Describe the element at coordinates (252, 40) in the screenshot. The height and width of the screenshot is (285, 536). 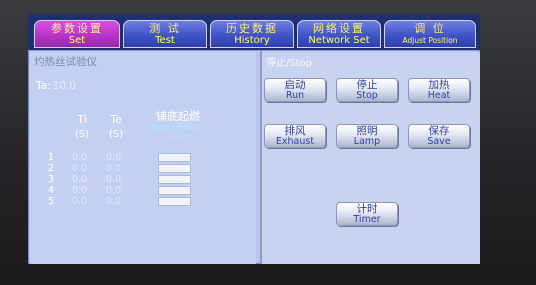
I see `tab-history-en: History` at that location.